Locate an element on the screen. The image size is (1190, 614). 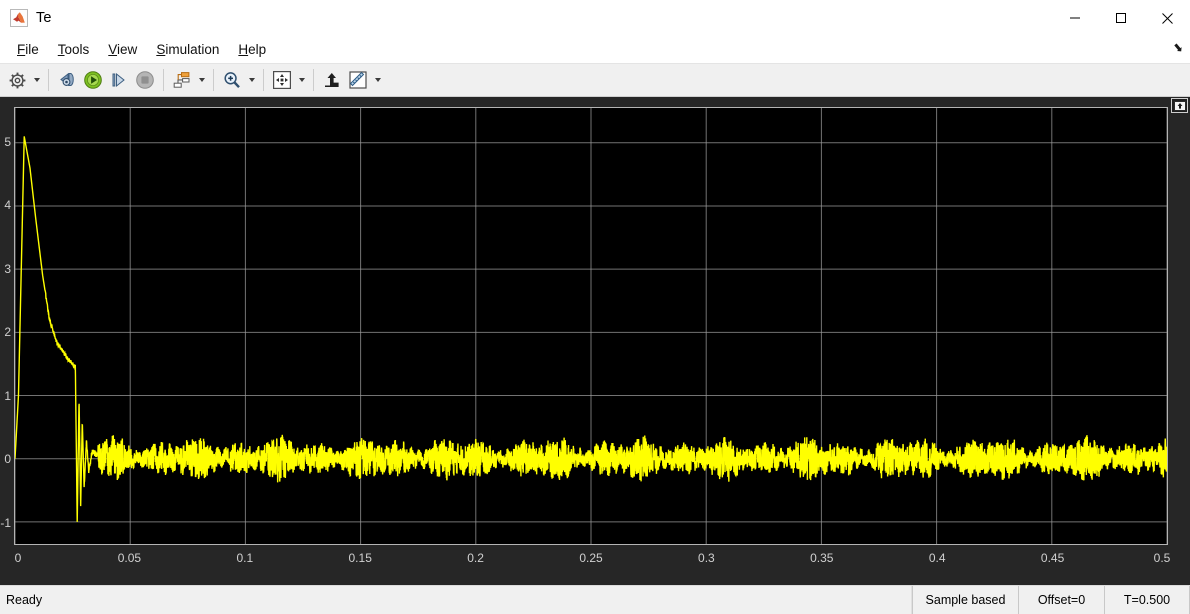
pan-fit-icon is located at coordinates (282, 80).